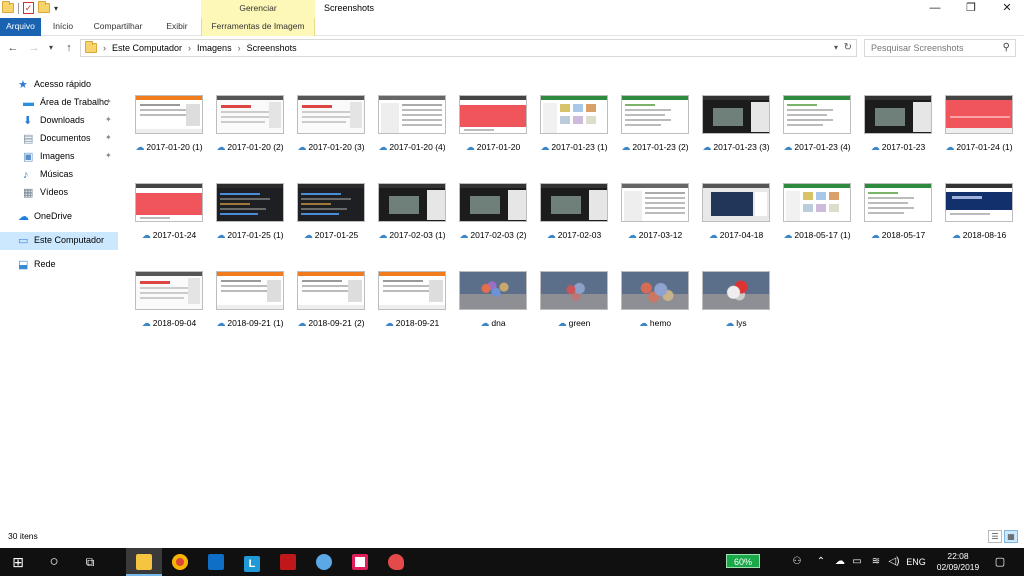 Image resolution: width=1024 pixels, height=576 pixels. Describe the element at coordinates (169, 302) in the screenshot. I see `file-item: ☁ 2018-09-04` at that location.